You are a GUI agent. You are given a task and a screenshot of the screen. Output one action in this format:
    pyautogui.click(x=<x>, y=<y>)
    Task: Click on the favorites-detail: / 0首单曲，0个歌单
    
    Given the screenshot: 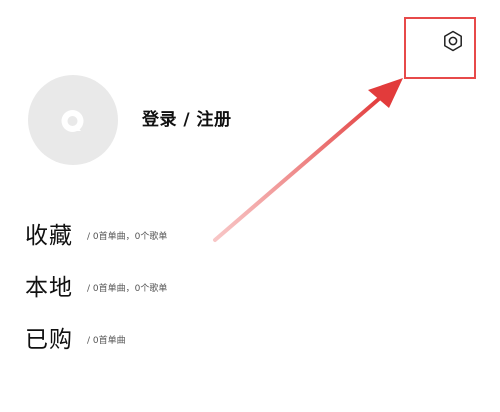 What is the action you would take?
    pyautogui.click(x=127, y=236)
    